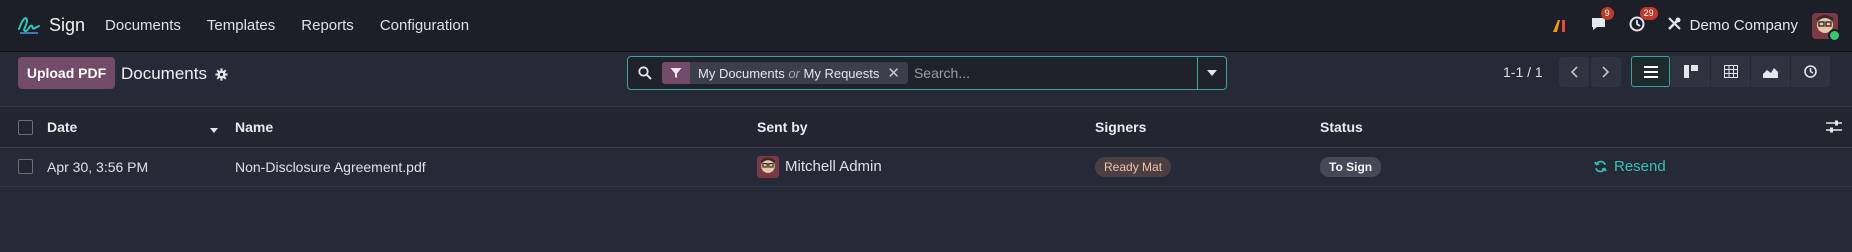  I want to click on kanban-view-button, so click(1691, 71).